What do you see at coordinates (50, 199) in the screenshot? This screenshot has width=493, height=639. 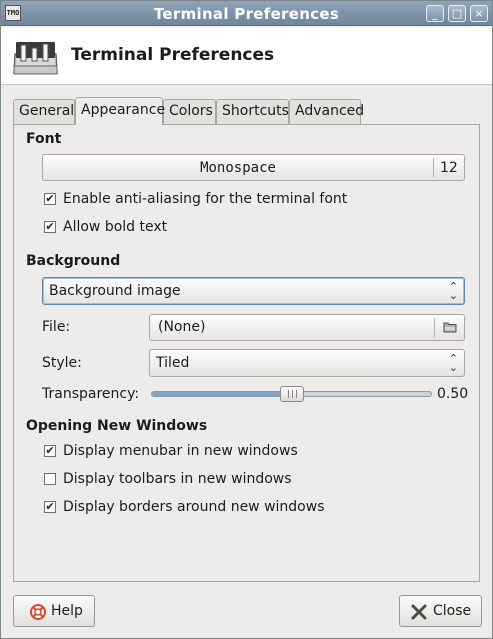 I see `antialias-checkbox: ✔` at bounding box center [50, 199].